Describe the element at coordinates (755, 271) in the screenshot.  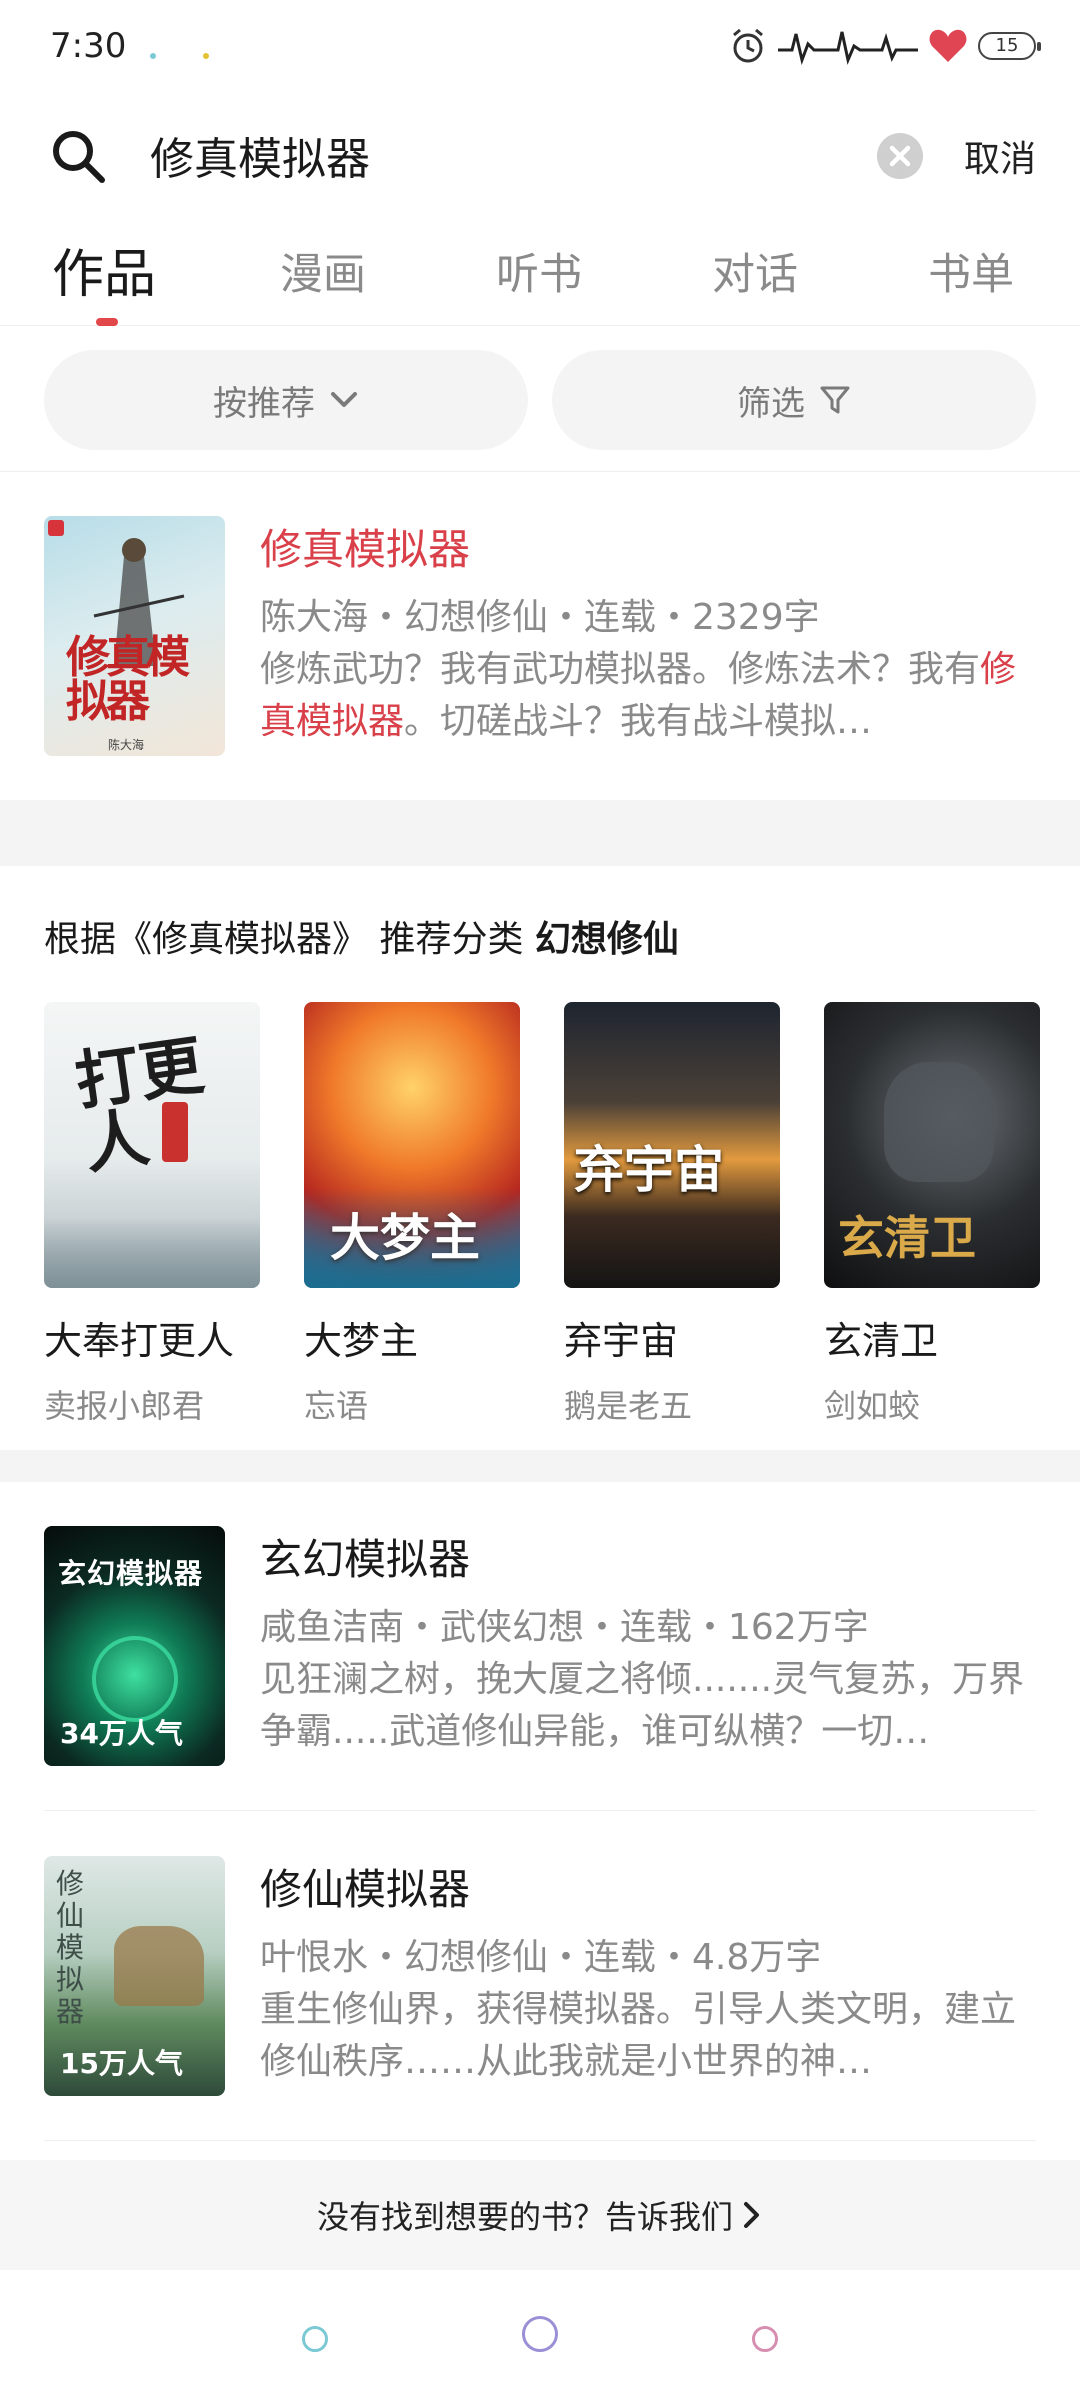
I see `tab-dialogue: 对话` at that location.